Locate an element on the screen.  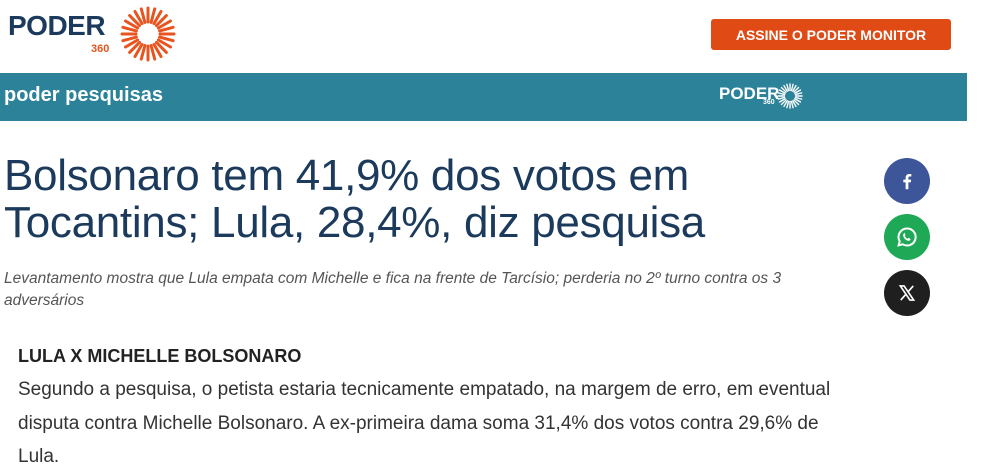
facebook-icon is located at coordinates (907, 181).